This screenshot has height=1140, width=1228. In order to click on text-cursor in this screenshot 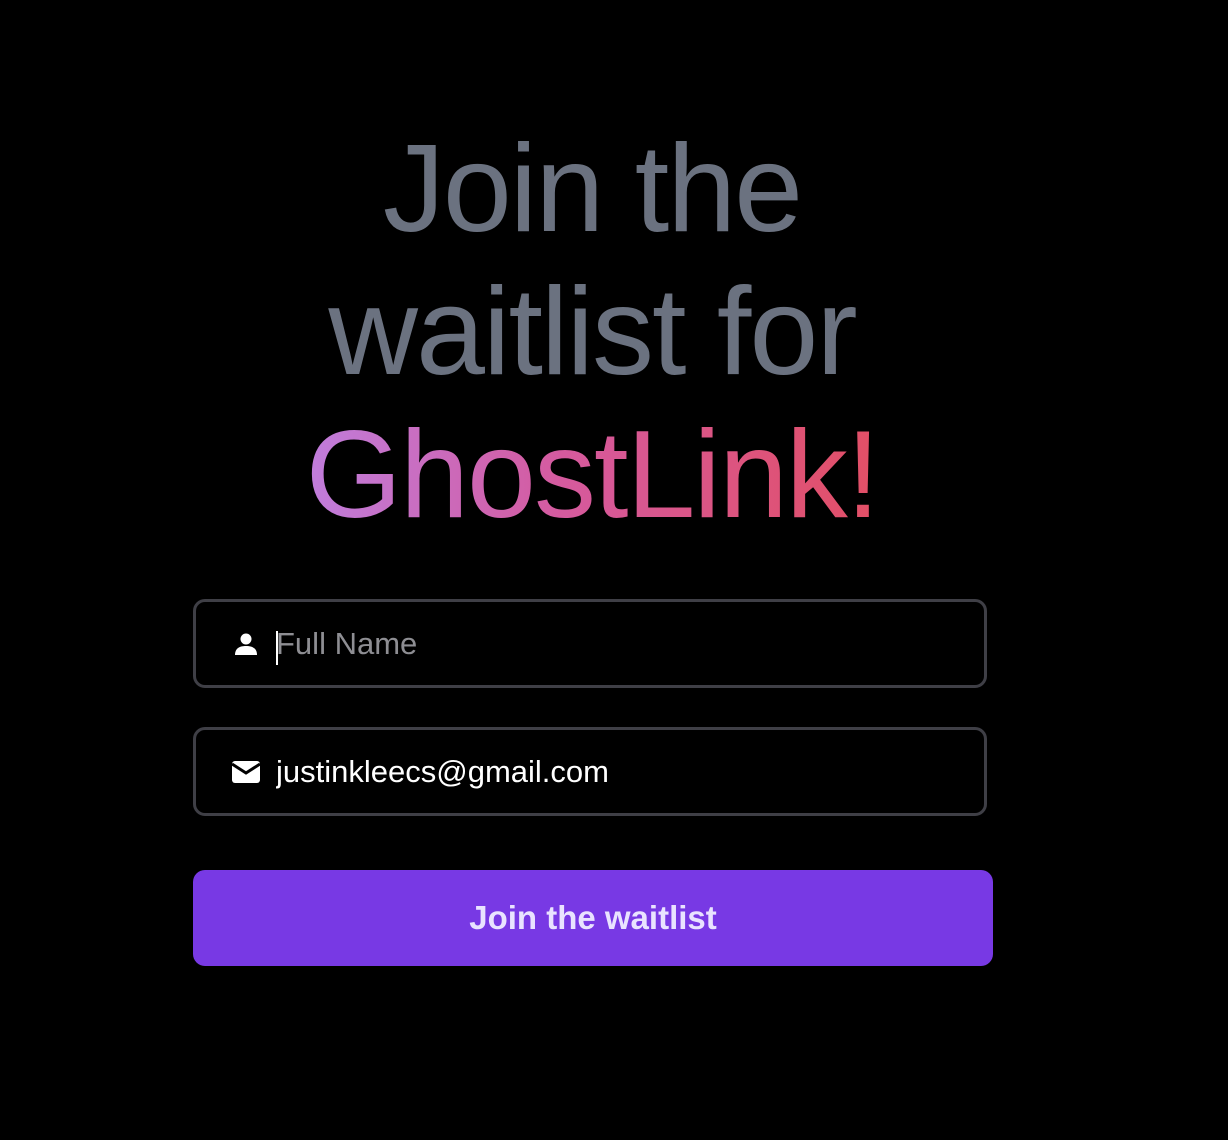, I will do `click(277, 648)`.